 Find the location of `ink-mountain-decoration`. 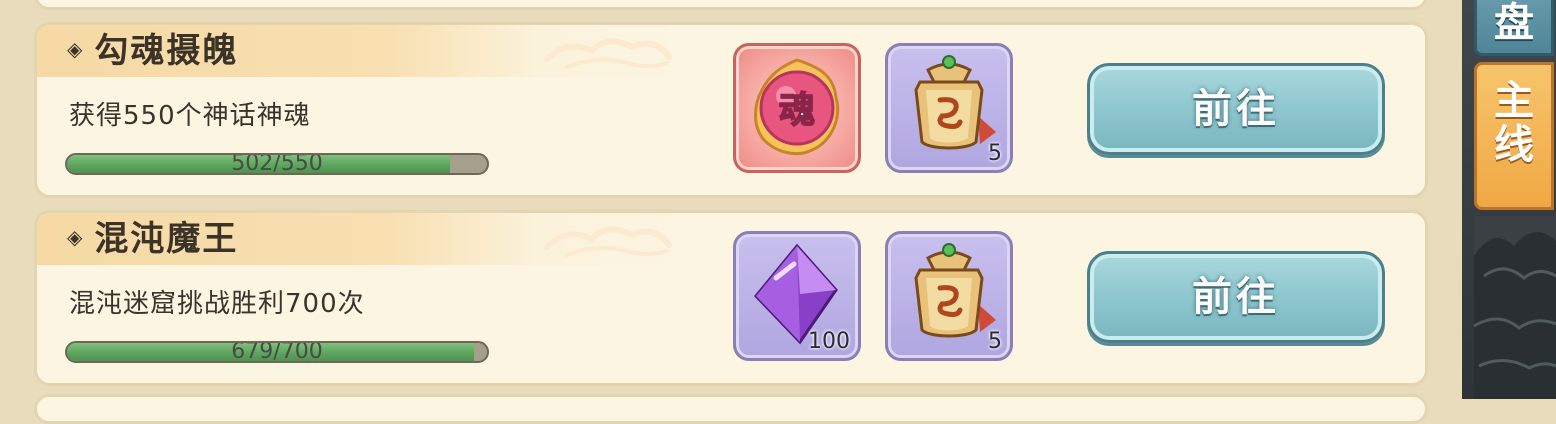

ink-mountain-decoration is located at coordinates (1515, 307).